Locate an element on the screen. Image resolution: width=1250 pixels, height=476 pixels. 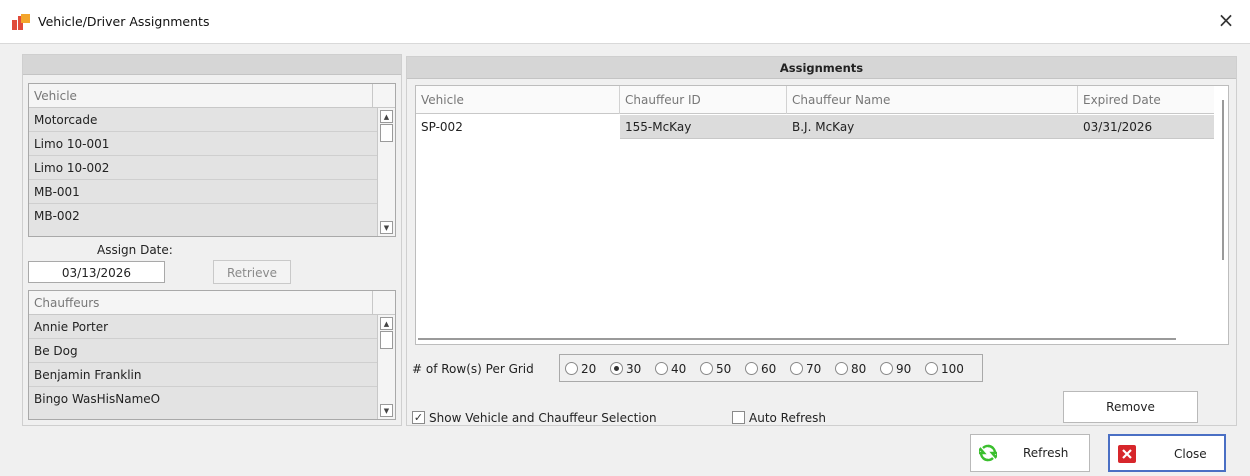
radio-rows-70: 70 is located at coordinates (805, 369).